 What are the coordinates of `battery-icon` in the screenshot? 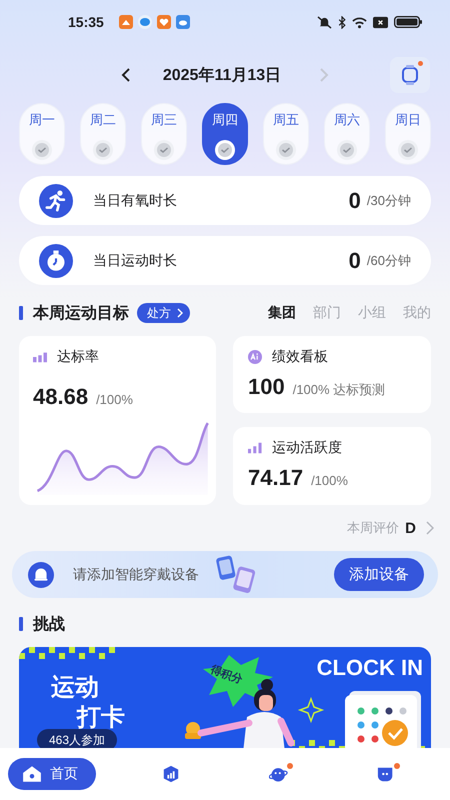 It's located at (408, 22).